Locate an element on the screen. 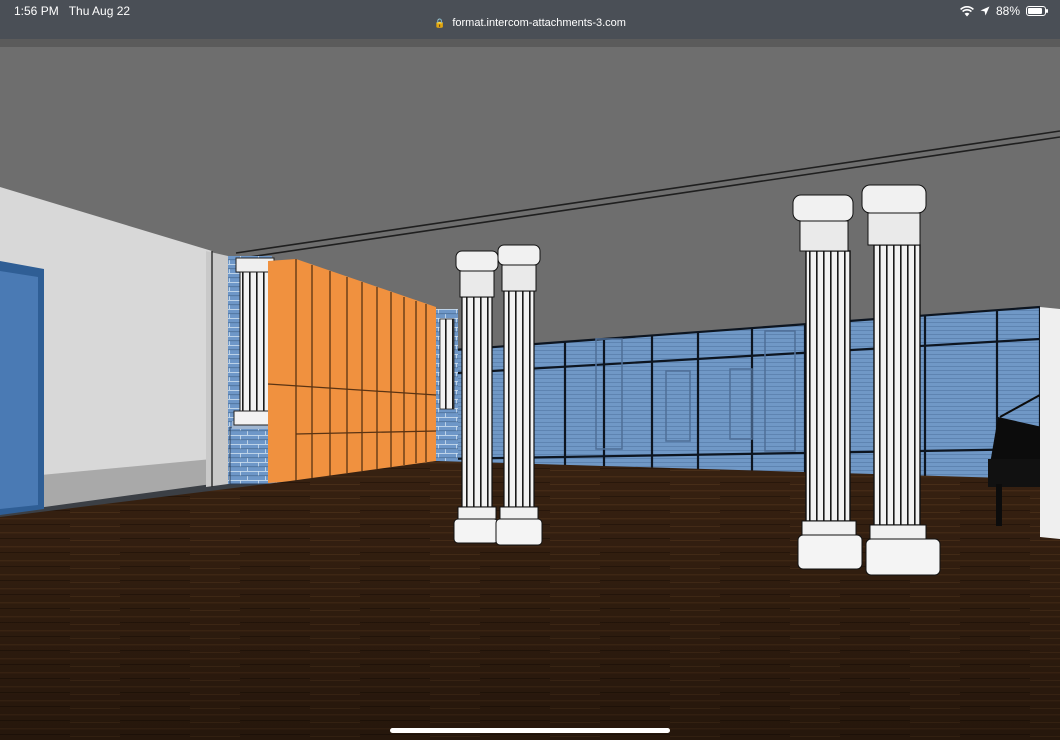 This screenshot has width=1060, height=740. wifi-icon is located at coordinates (967, 10).